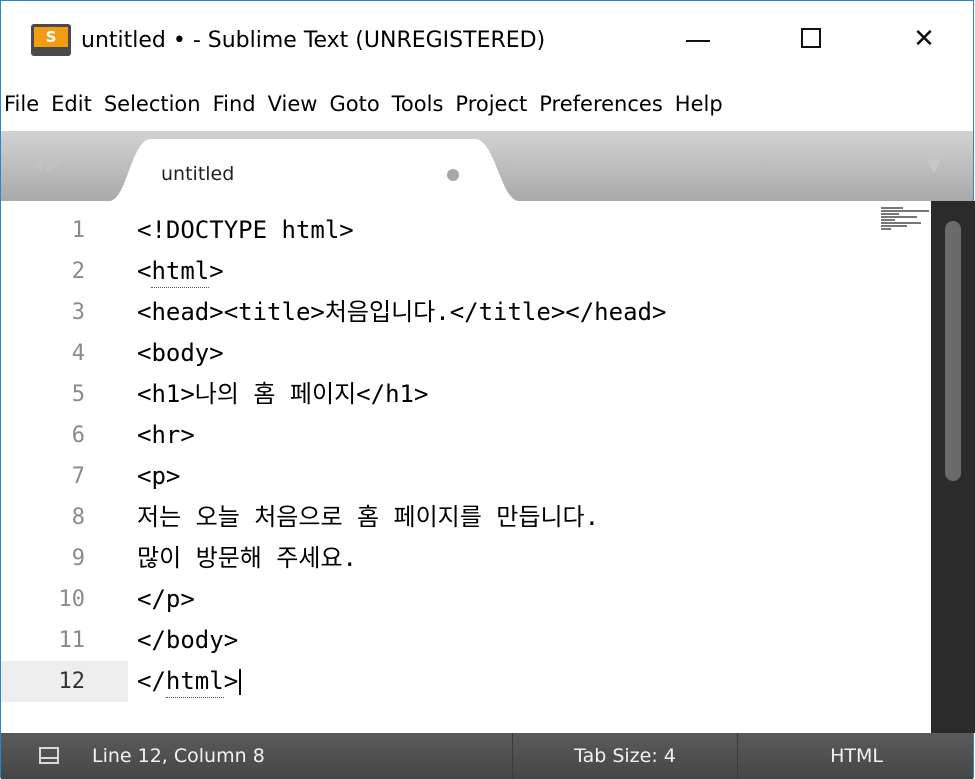 Image resolution: width=975 pixels, height=779 pixels. Describe the element at coordinates (78, 312) in the screenshot. I see `line-number: 3` at that location.